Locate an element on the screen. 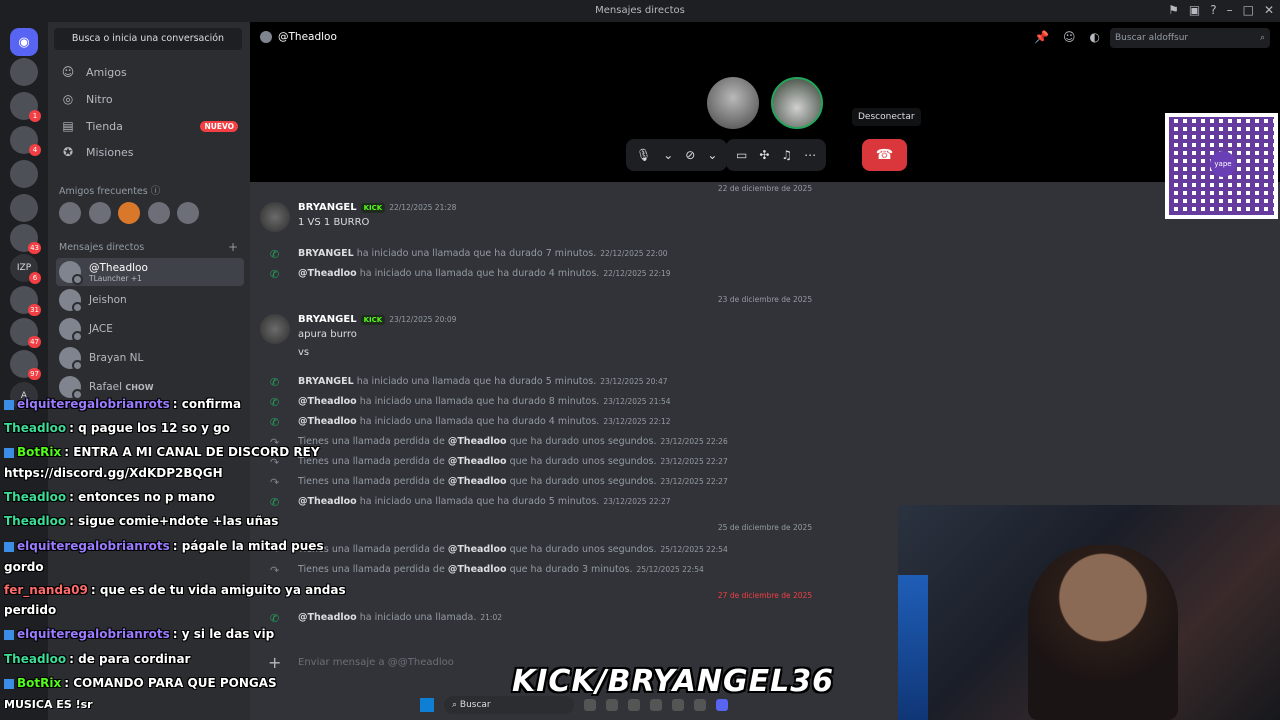 This screenshot has height=720, width=1280. search-input: Buscar aldoffsur ⌕ is located at coordinates (1190, 38).